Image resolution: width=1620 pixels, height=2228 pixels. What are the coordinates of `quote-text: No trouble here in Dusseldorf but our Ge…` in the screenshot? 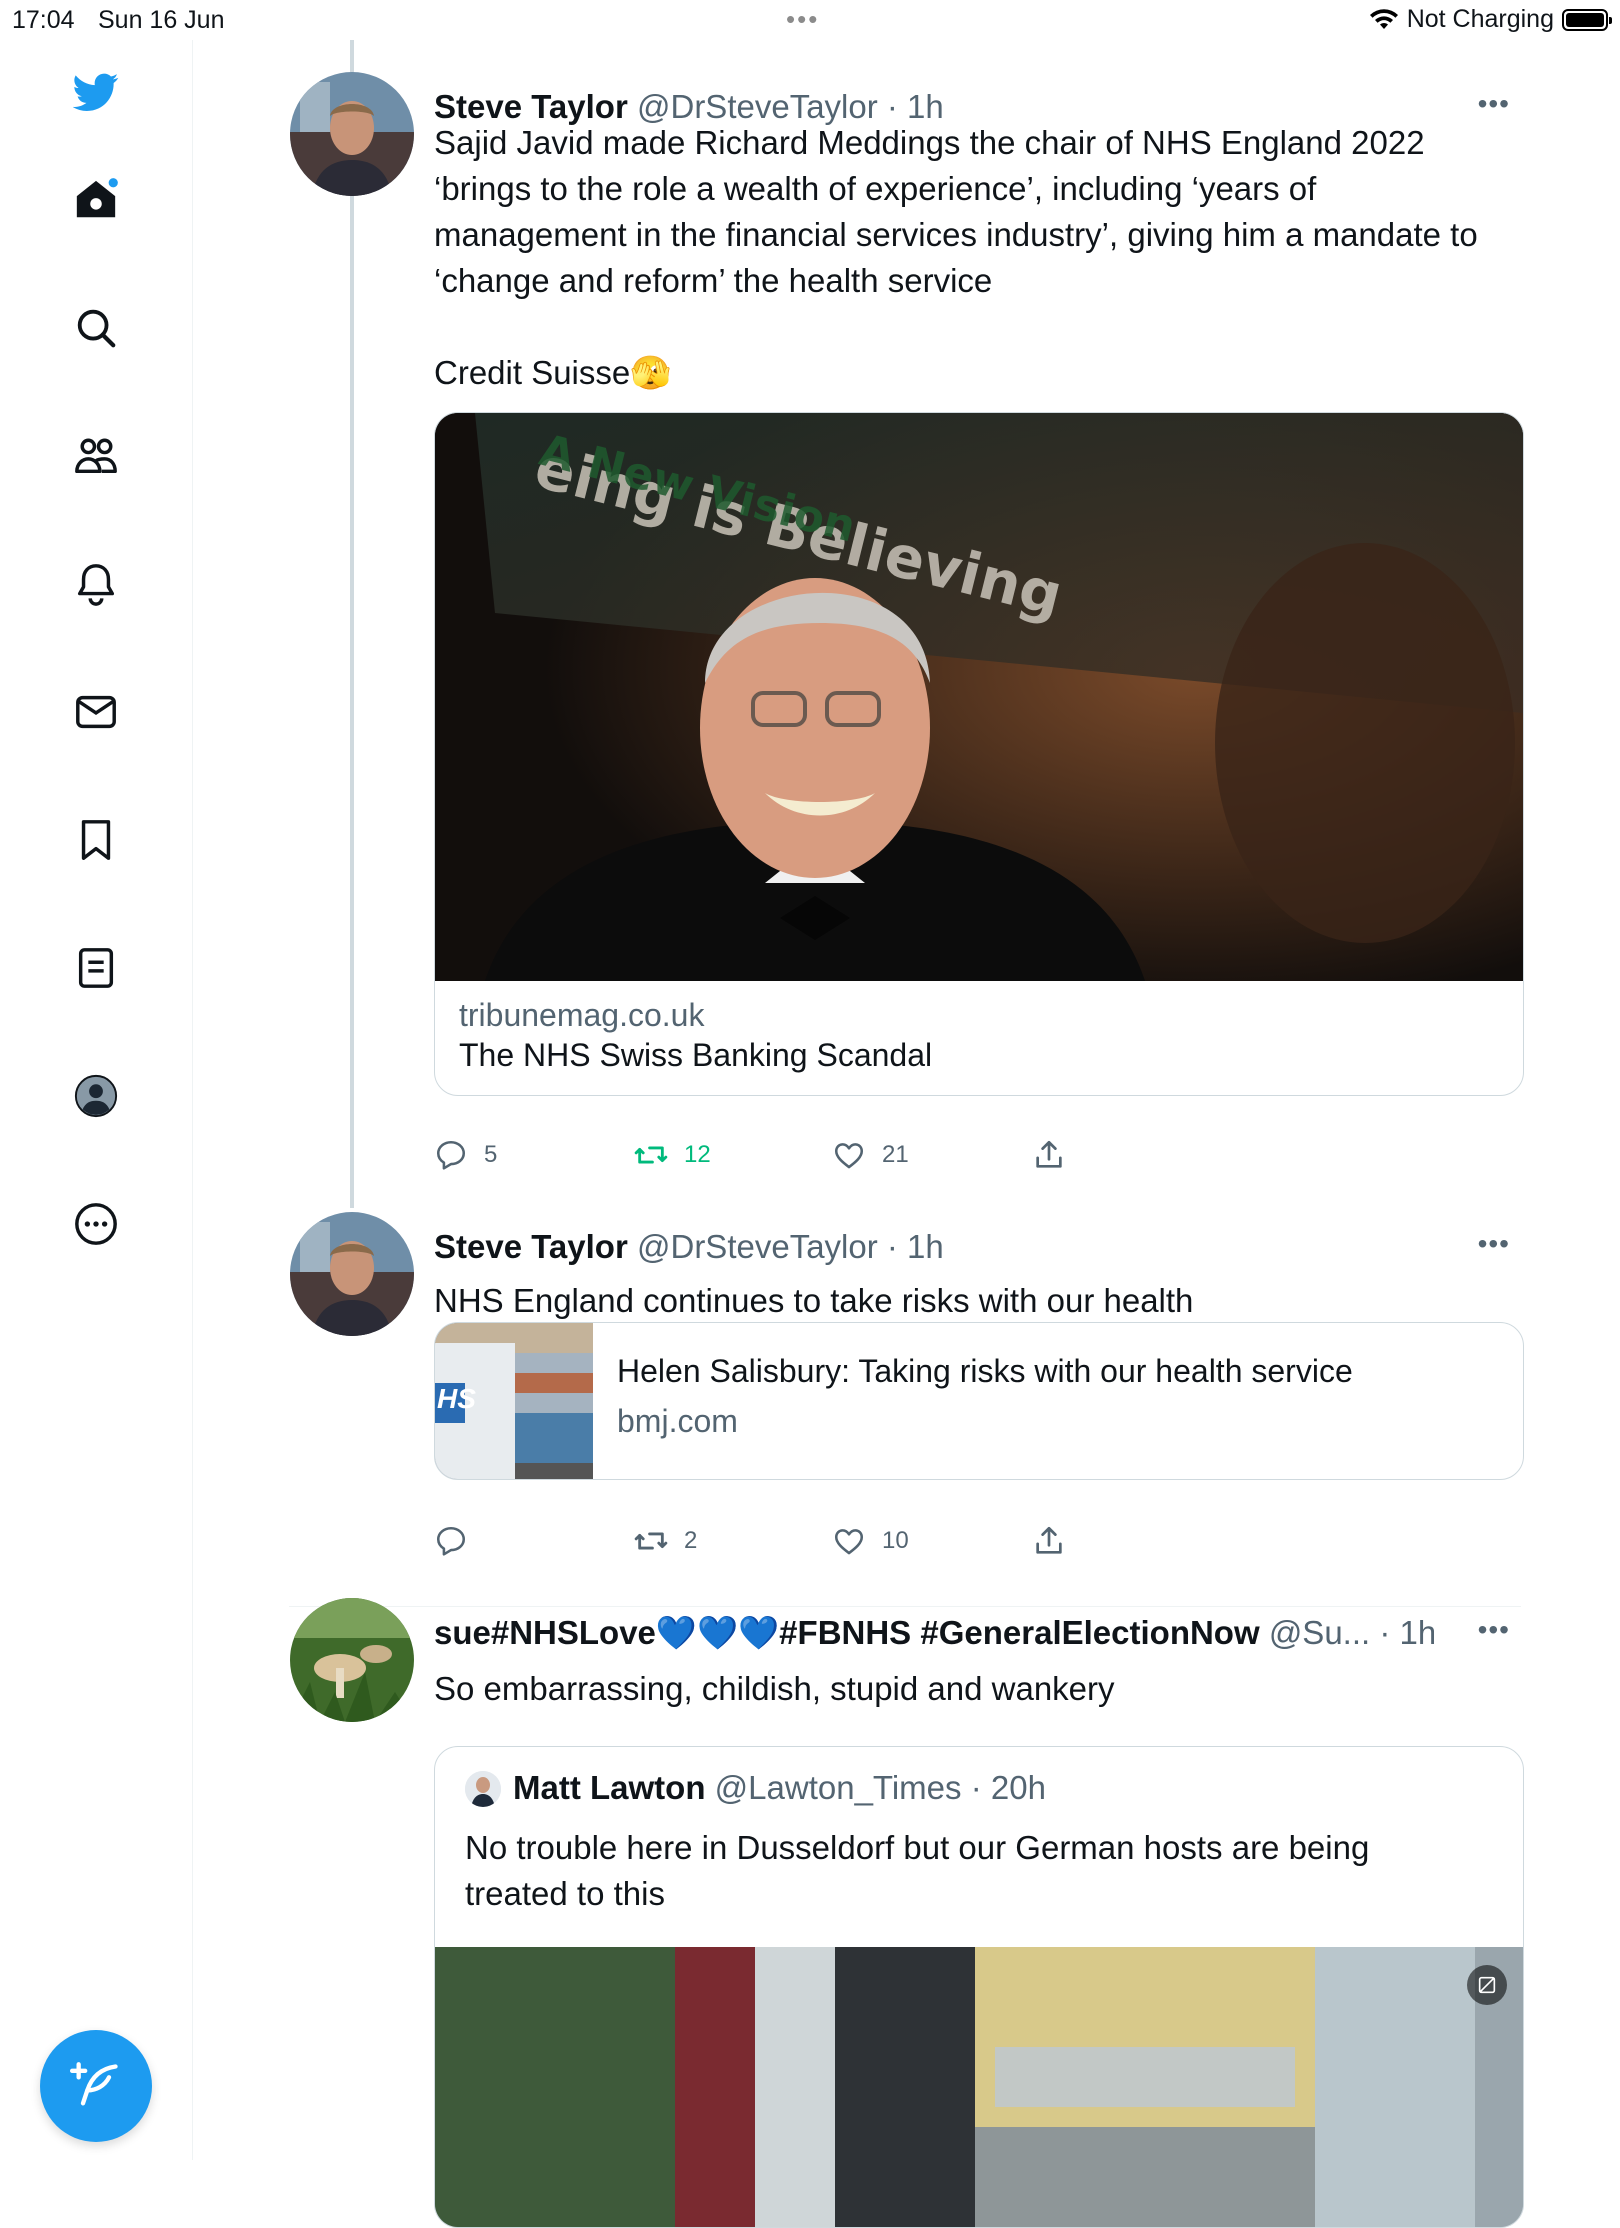 It's located at (917, 1871).